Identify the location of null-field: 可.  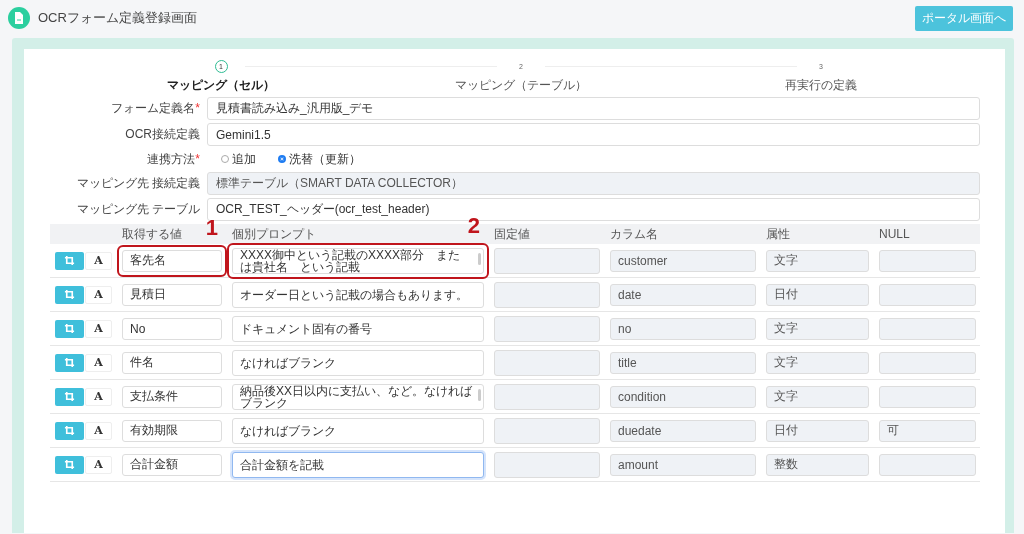
(927, 430).